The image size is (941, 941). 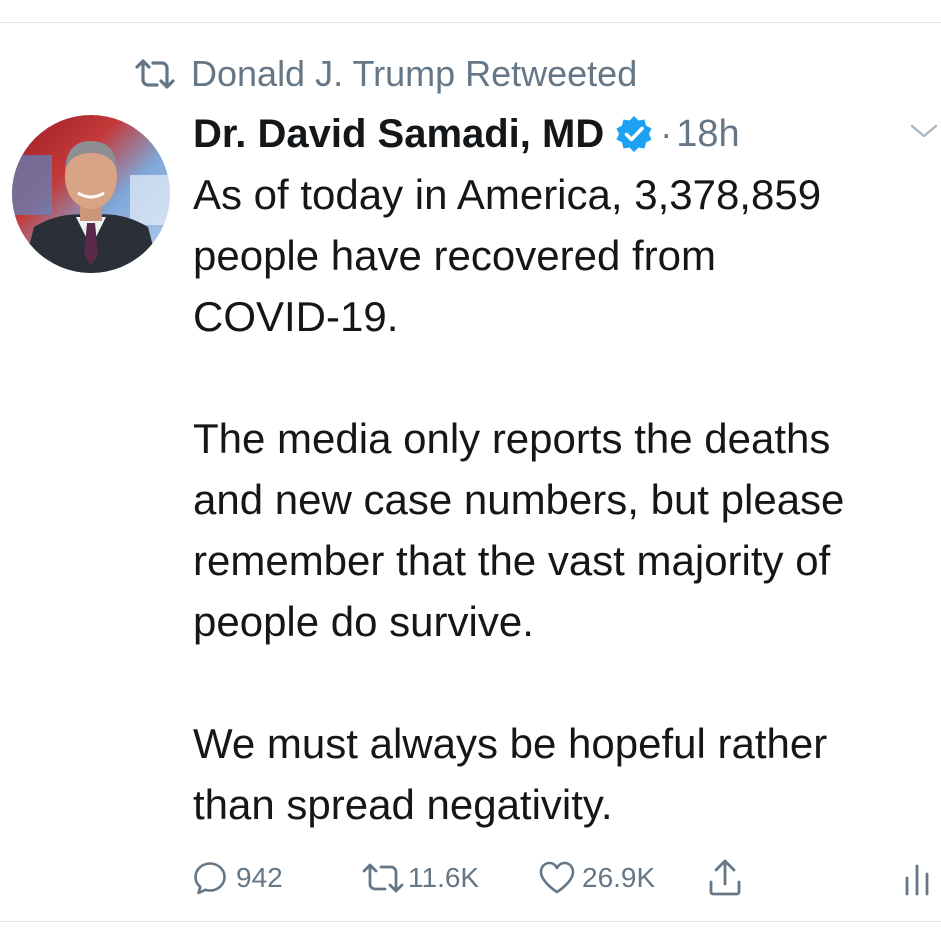 I want to click on retweet-context-label: Donald J. Trump Retweeted, so click(x=414, y=74).